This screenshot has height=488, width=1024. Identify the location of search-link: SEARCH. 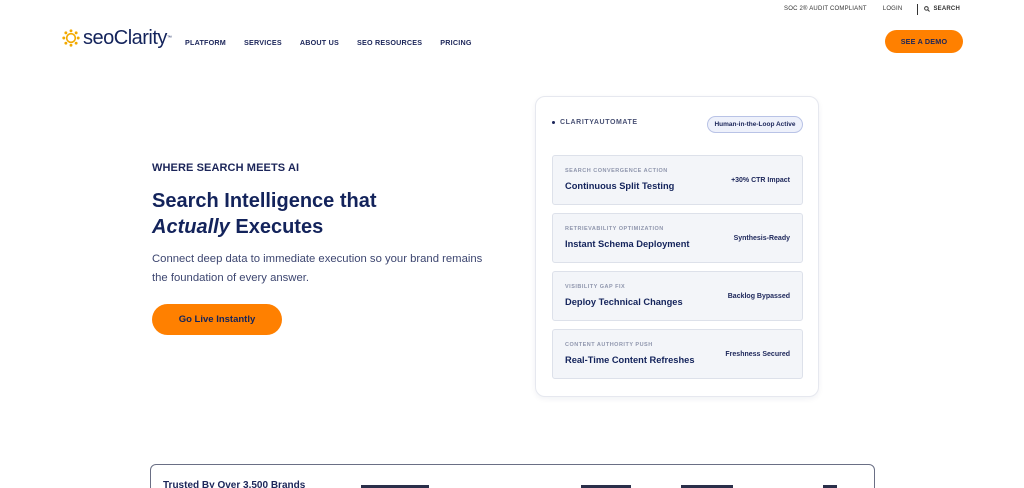
(942, 9).